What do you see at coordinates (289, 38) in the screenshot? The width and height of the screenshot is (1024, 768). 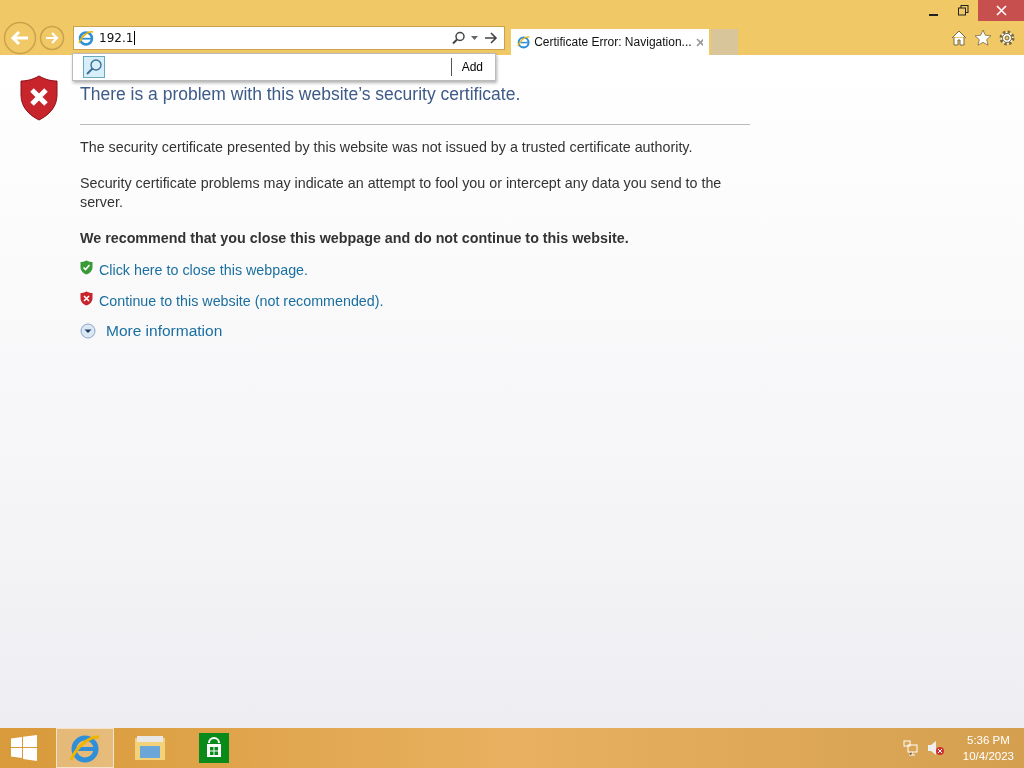 I see `address-field: 192.1` at bounding box center [289, 38].